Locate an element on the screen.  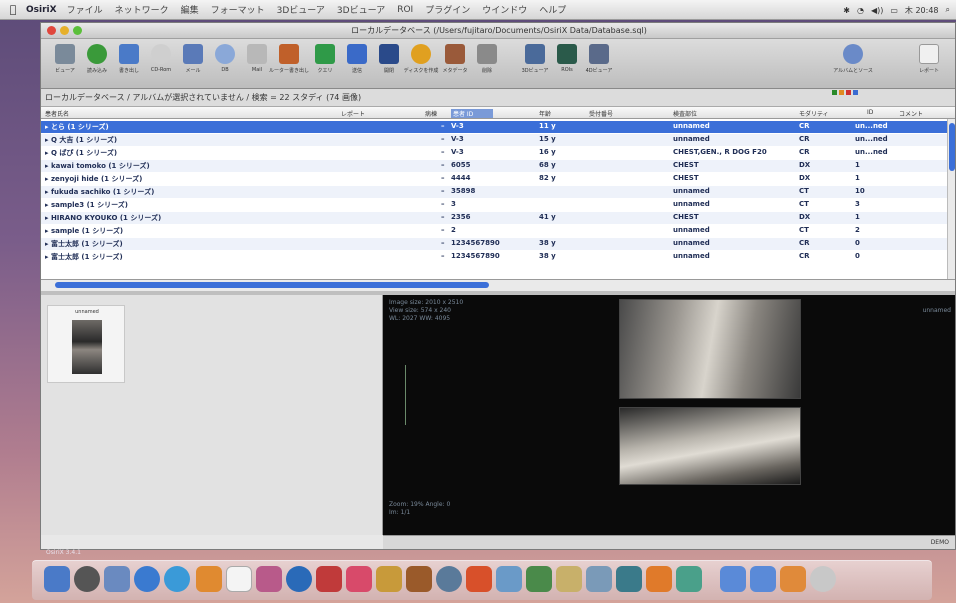
downloads-folder-icon is located at coordinates (763, 579).